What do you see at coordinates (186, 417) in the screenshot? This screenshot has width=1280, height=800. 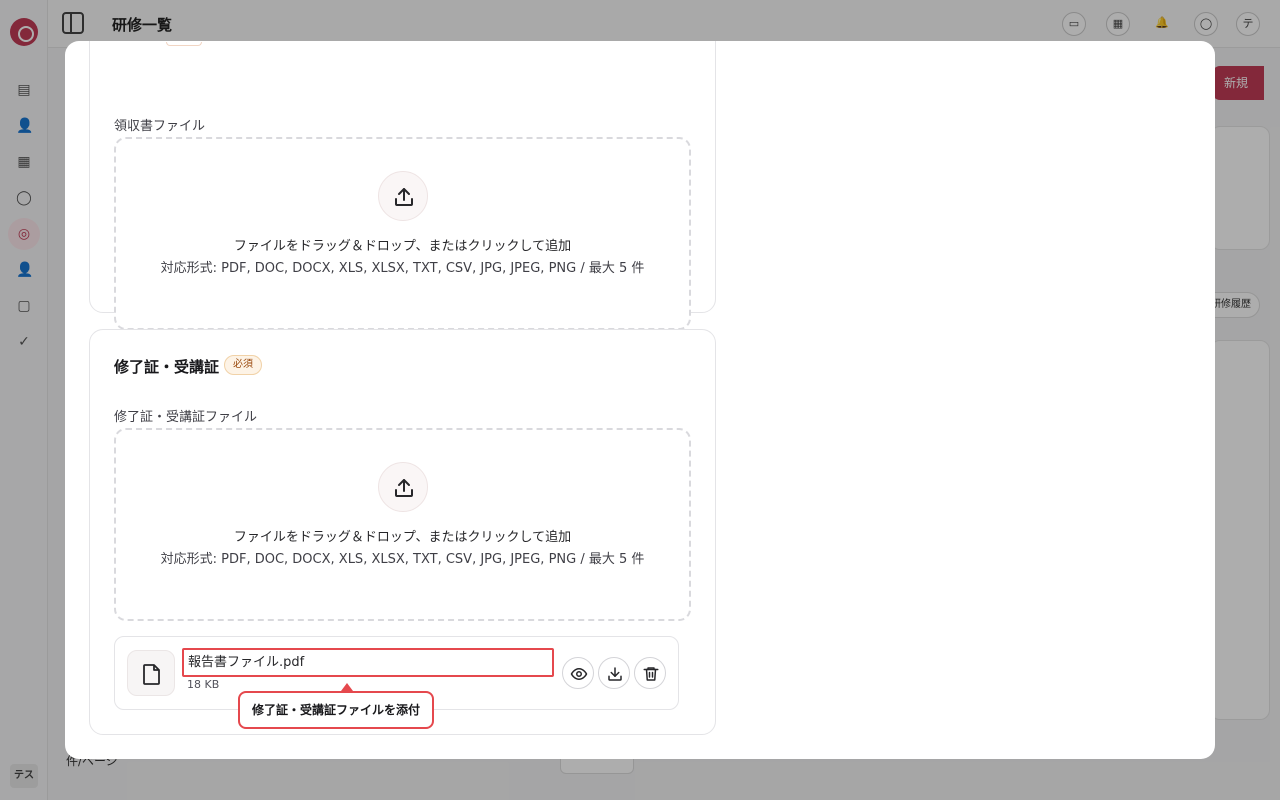 I see `certificate-field-label: 修了証・受講証ファイル` at bounding box center [186, 417].